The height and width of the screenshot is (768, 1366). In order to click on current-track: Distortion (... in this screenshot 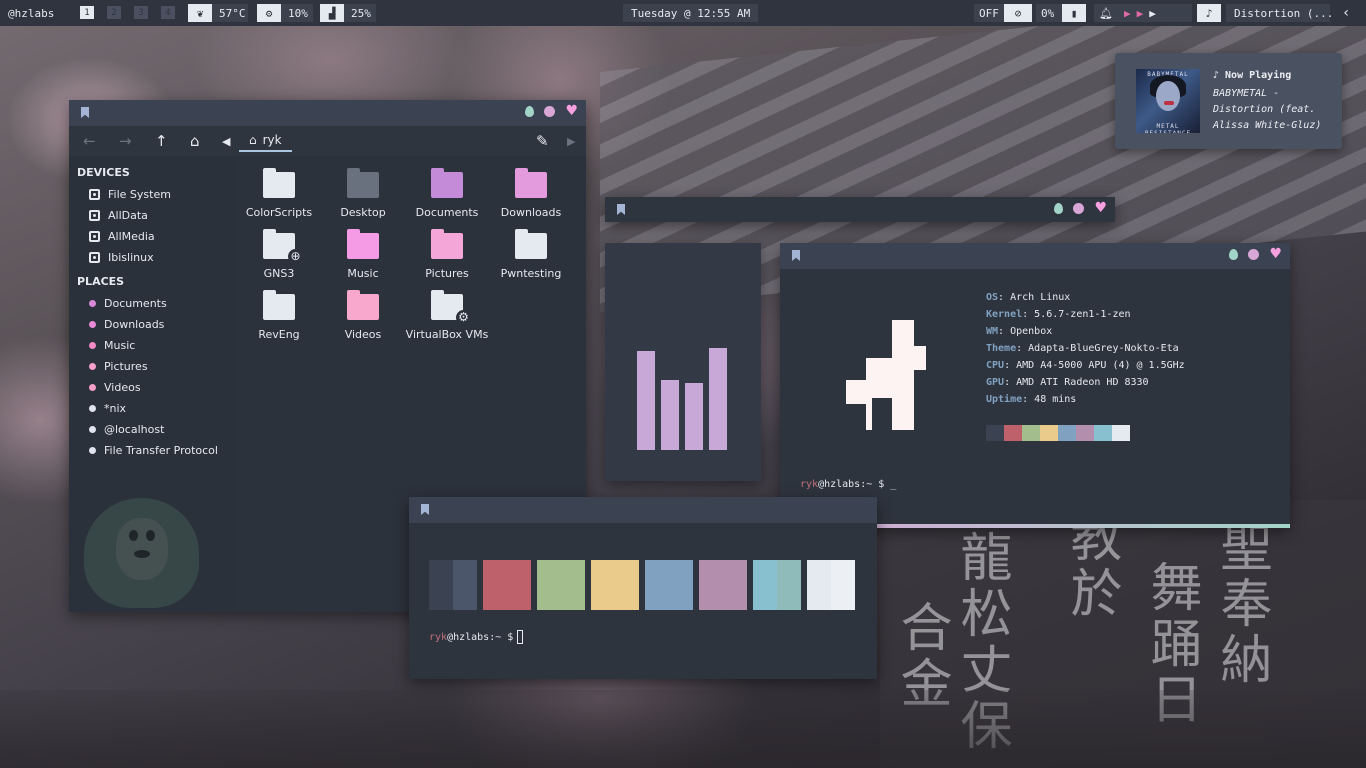, I will do `click(1279, 13)`.